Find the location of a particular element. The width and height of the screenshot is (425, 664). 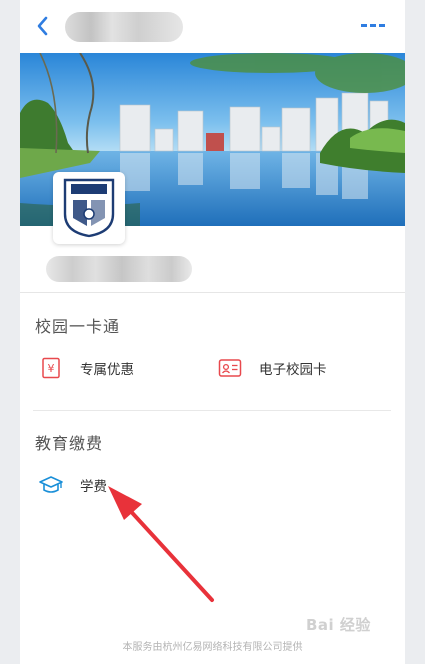

e-campus-card-item: 电子校园卡 is located at coordinates (272, 368).